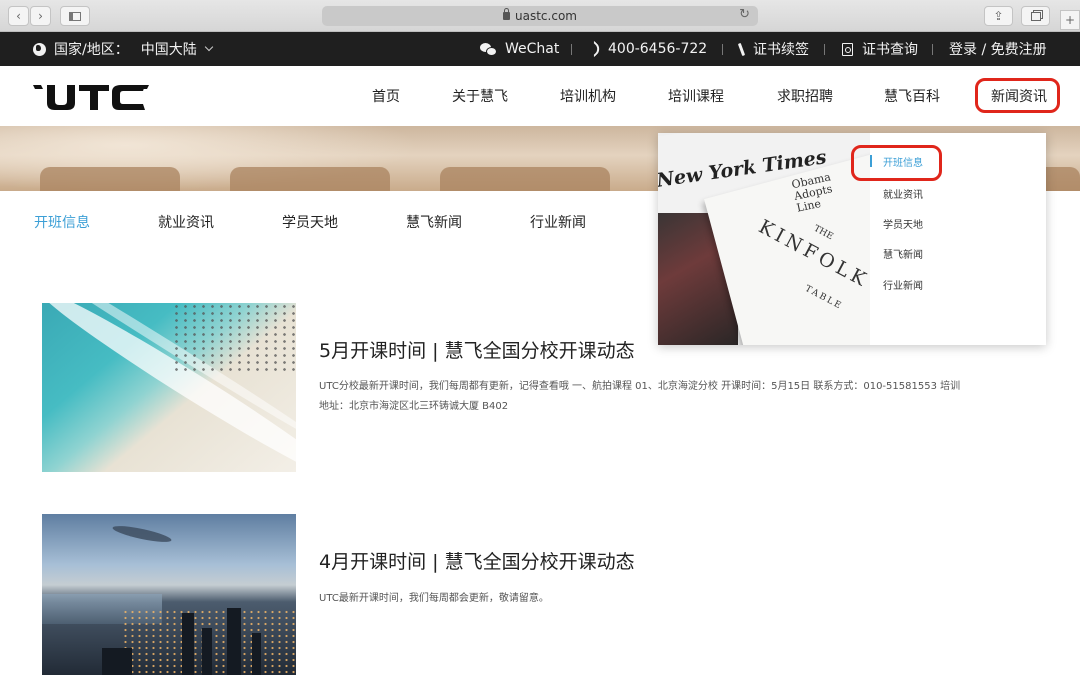  What do you see at coordinates (658, 49) in the screenshot?
I see `phone-number: 400-6456-722` at bounding box center [658, 49].